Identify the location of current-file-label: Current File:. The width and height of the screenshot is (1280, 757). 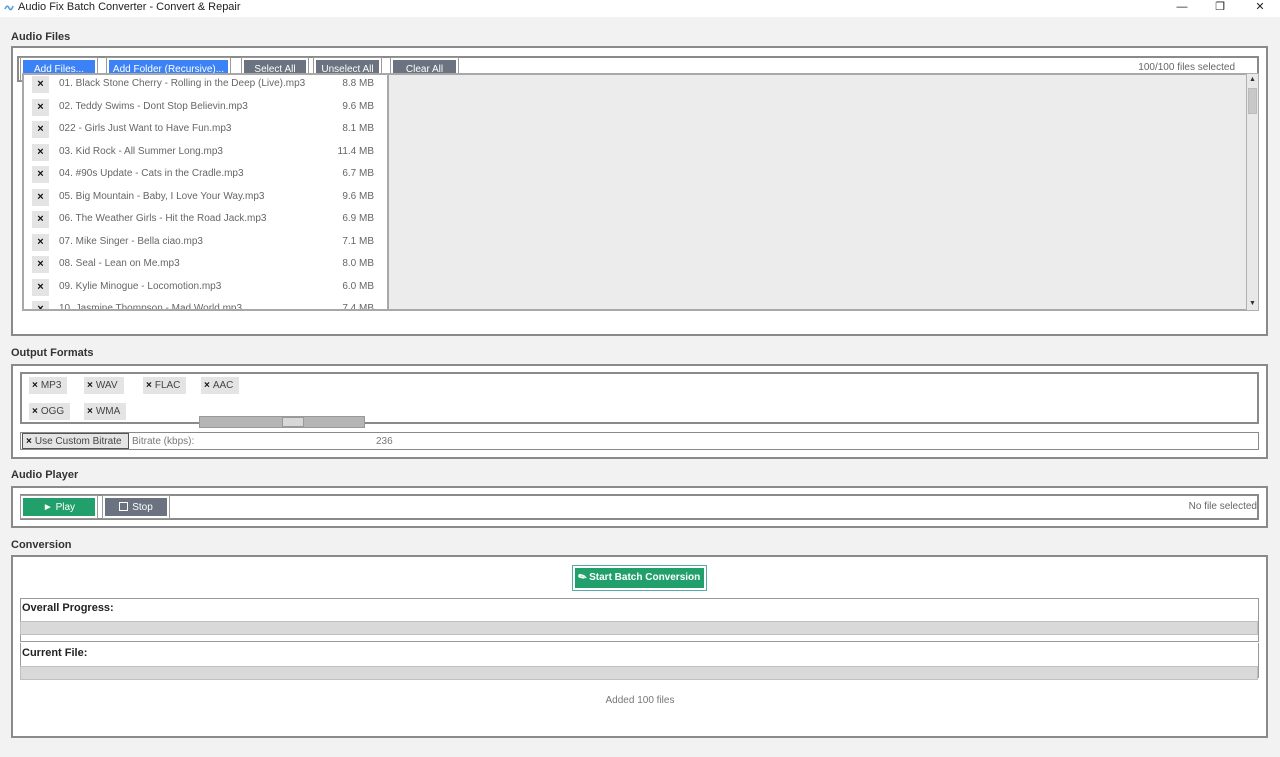
(55, 653).